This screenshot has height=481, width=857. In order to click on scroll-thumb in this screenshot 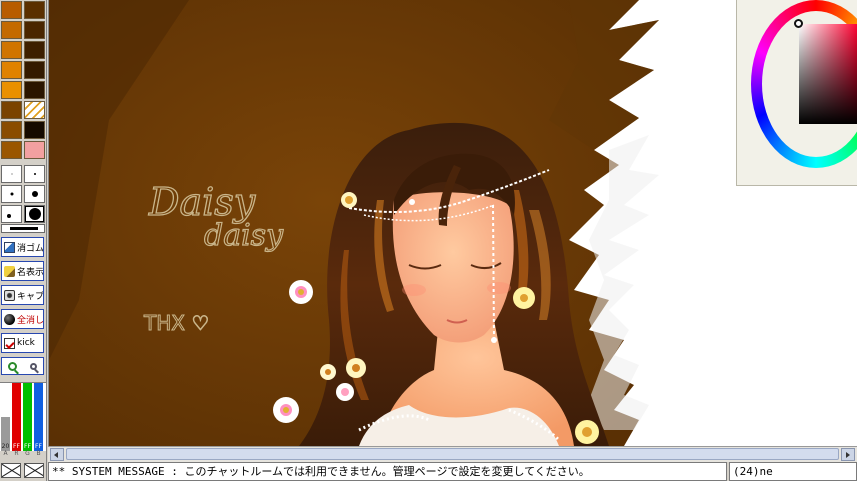, I will do `click(452, 454)`.